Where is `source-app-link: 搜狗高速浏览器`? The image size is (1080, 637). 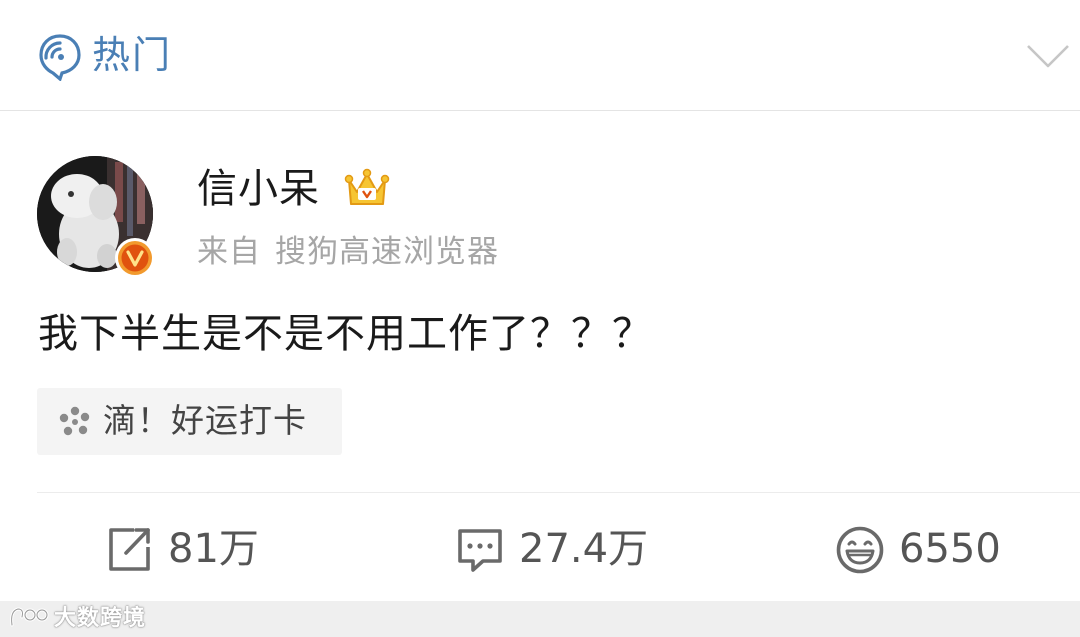 source-app-link: 搜狗高速浏览器 is located at coordinates (387, 252).